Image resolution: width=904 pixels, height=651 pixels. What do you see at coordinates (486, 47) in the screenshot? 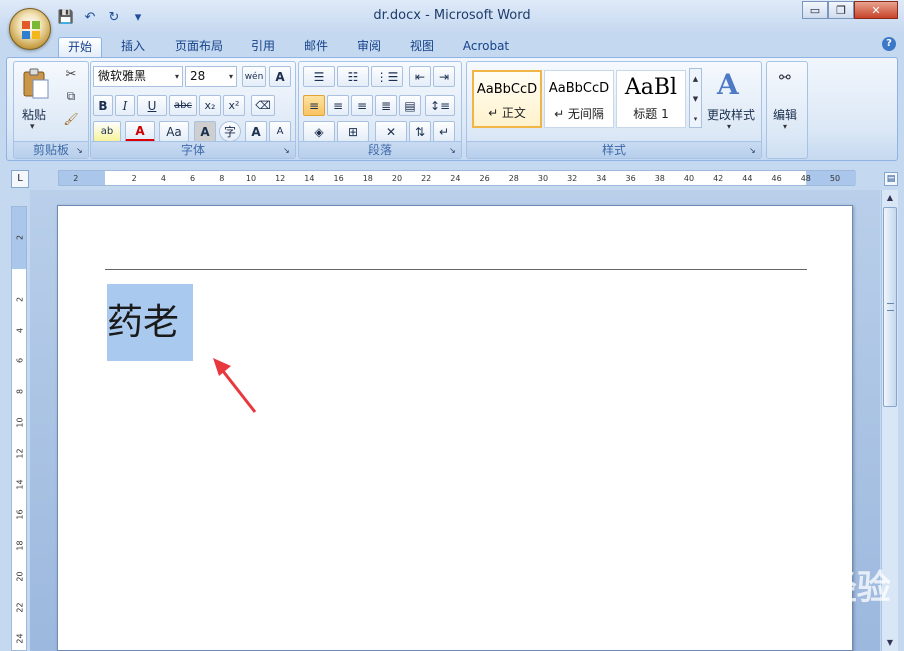
I see `tab-acrobat: Acrobat` at bounding box center [486, 47].